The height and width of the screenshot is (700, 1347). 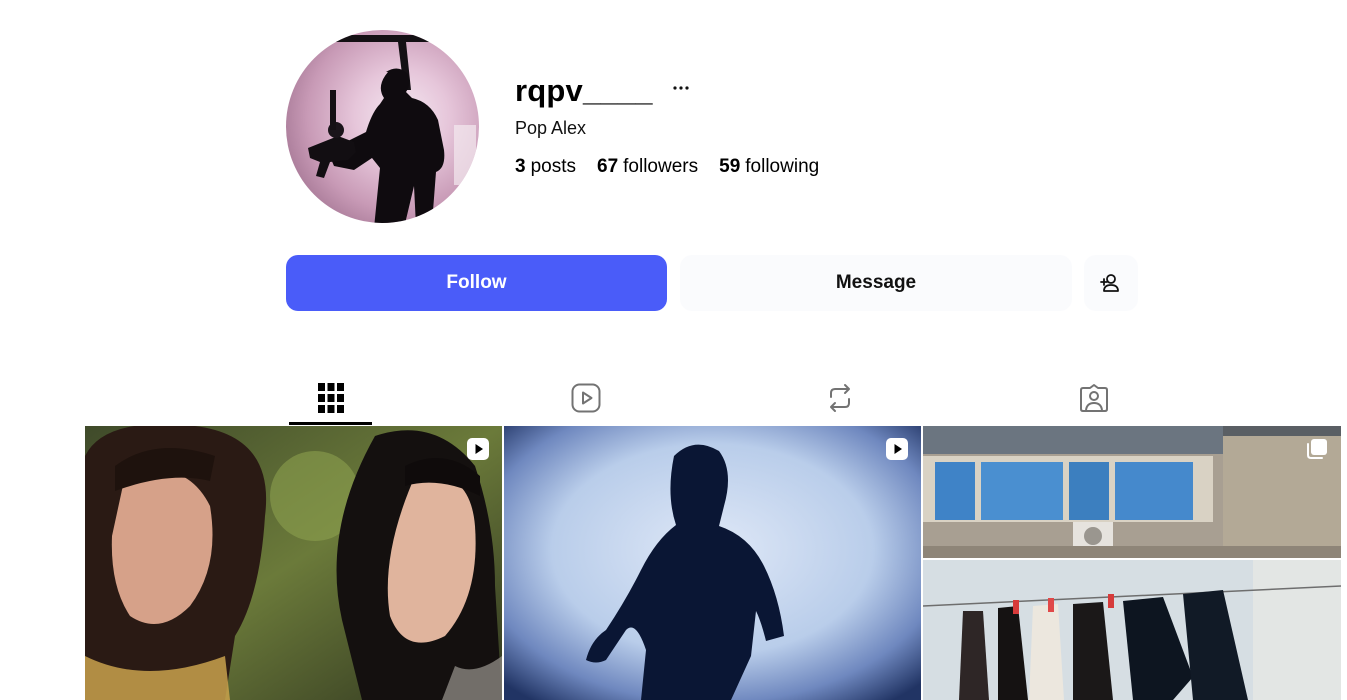 I want to click on tab-posts, so click(x=330, y=398).